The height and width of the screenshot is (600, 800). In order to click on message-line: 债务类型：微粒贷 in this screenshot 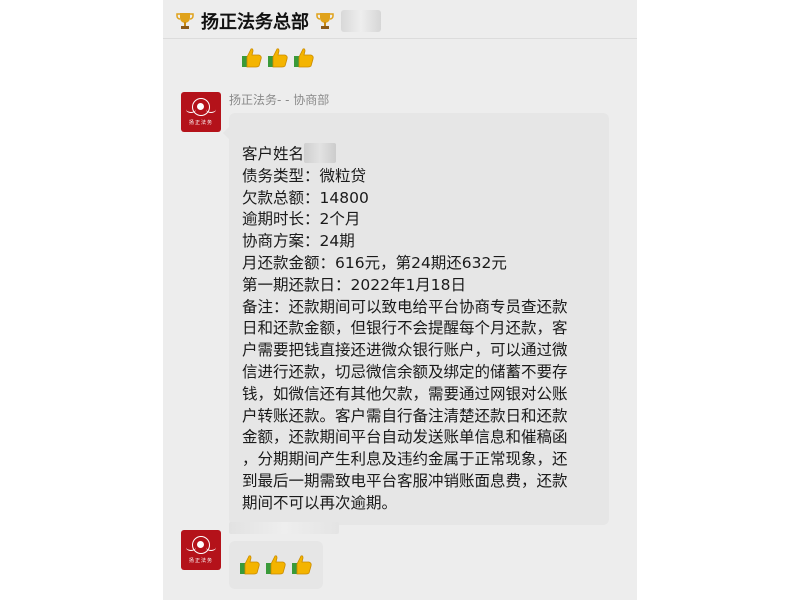, I will do `click(304, 175)`.